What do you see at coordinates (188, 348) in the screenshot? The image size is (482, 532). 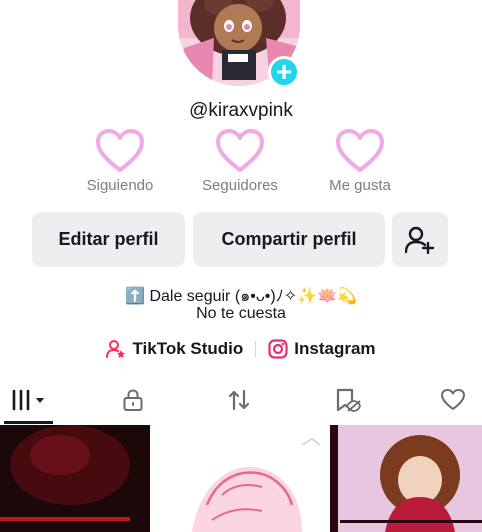 I see `tiktok-studio-label: TikTok Studio` at bounding box center [188, 348].